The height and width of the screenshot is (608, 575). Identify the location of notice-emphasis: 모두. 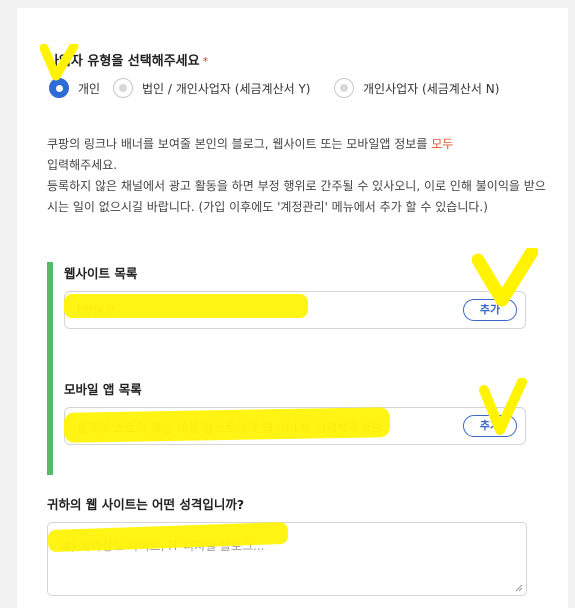
(442, 144).